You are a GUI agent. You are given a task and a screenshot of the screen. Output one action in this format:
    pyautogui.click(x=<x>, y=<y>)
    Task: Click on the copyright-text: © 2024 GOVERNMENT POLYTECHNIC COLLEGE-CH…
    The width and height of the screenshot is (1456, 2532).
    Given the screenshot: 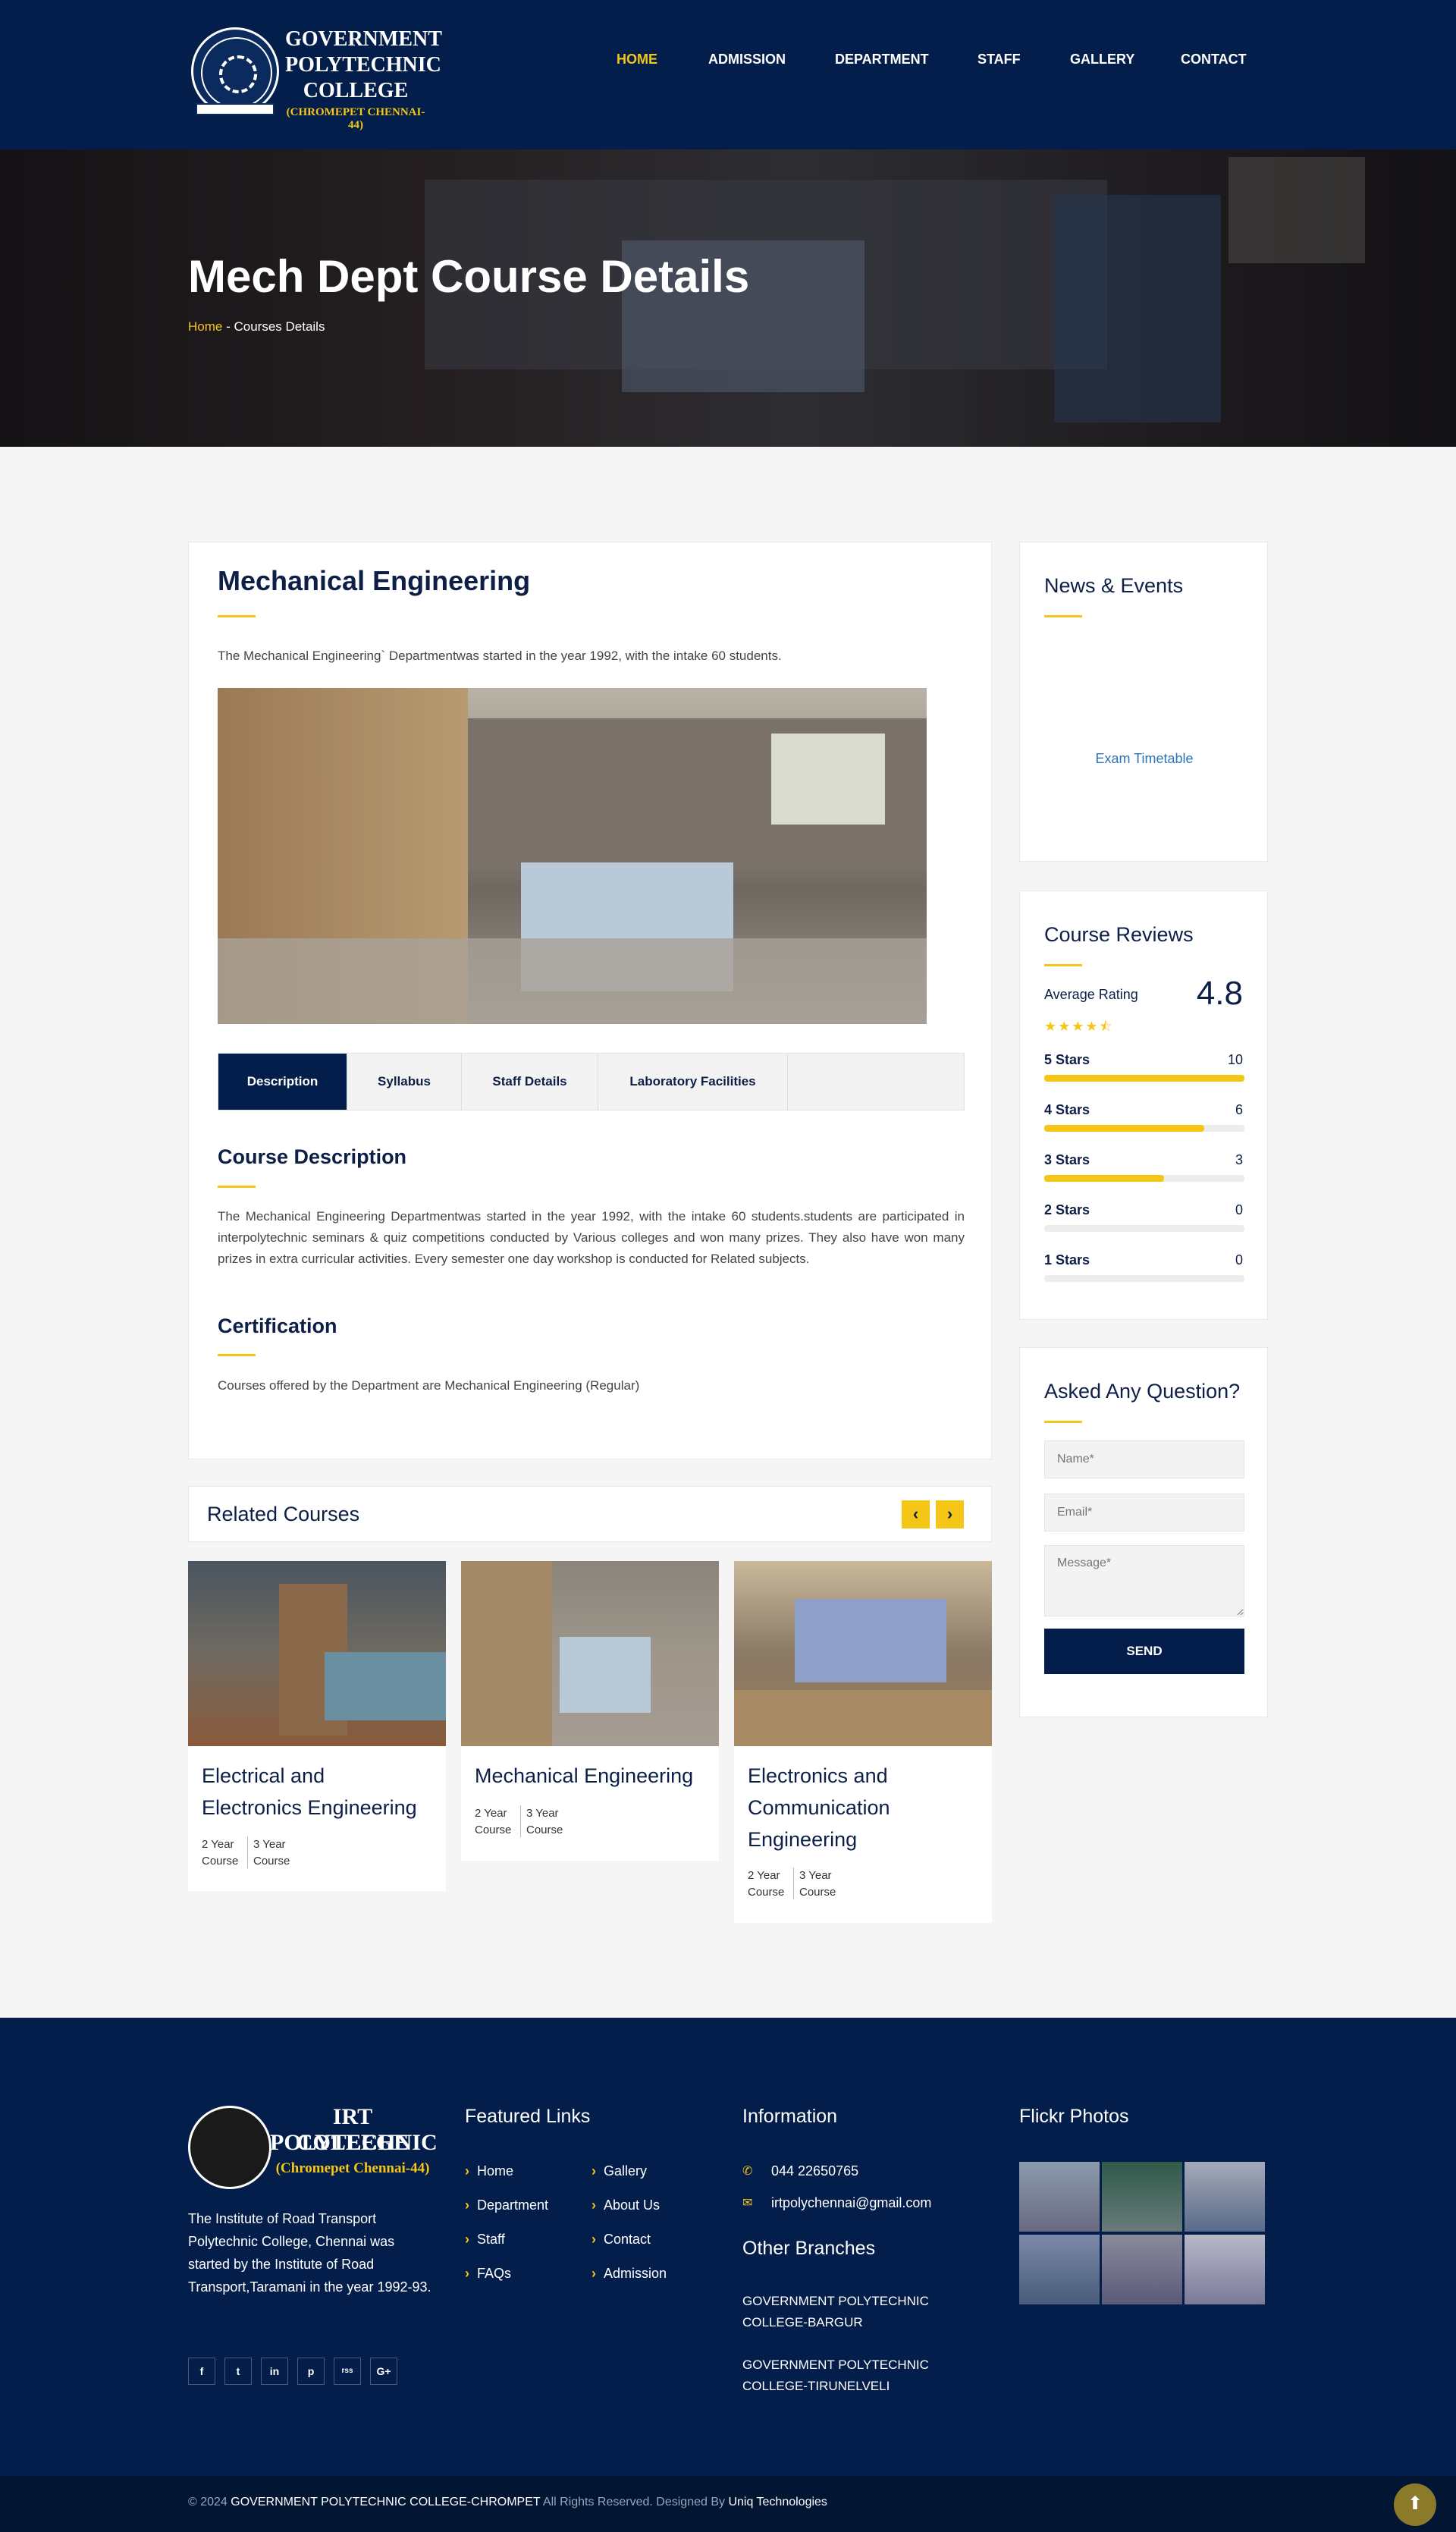 What is the action you would take?
    pyautogui.click(x=507, y=2502)
    